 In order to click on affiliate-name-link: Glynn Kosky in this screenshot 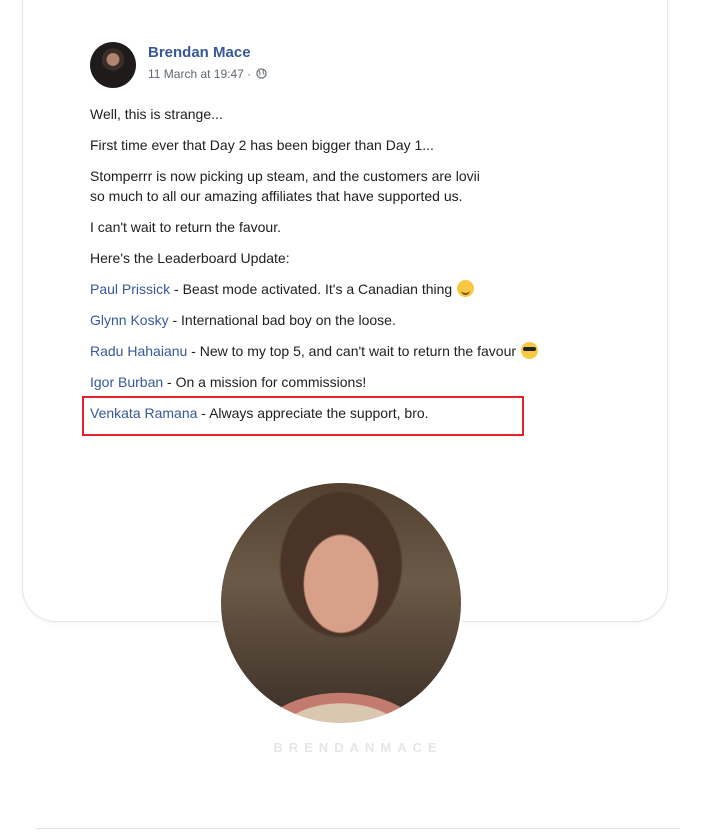, I will do `click(129, 320)`.